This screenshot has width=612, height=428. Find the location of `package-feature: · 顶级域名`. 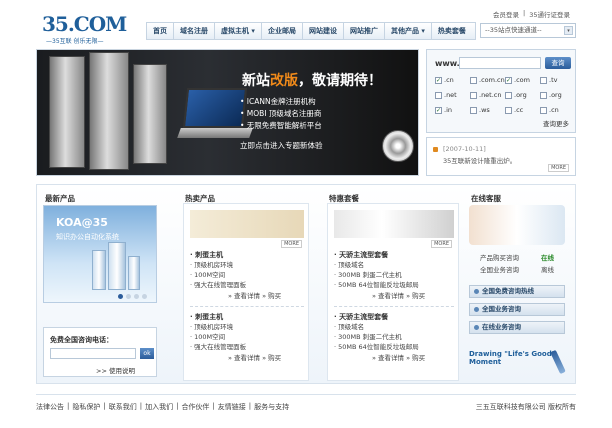

package-feature: · 顶级域名 is located at coordinates (349, 327).